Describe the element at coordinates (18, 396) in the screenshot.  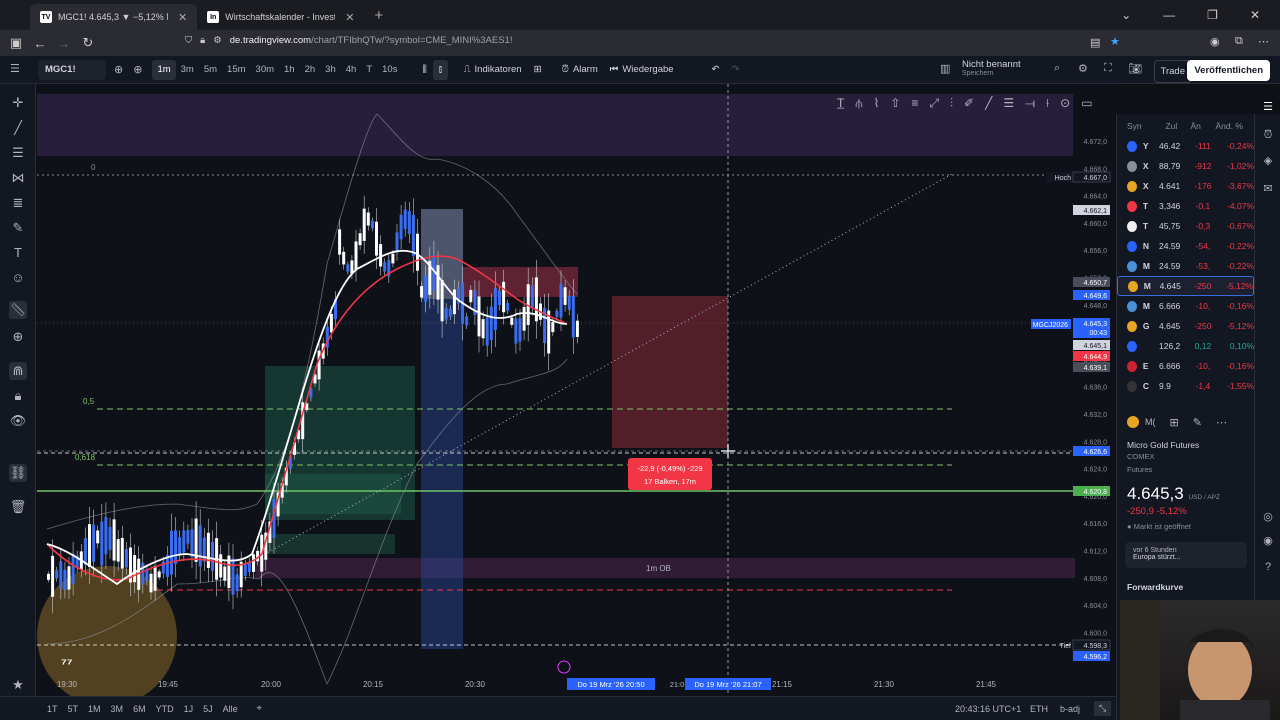
I see `lock-drawings-icon: 🔒︎` at that location.